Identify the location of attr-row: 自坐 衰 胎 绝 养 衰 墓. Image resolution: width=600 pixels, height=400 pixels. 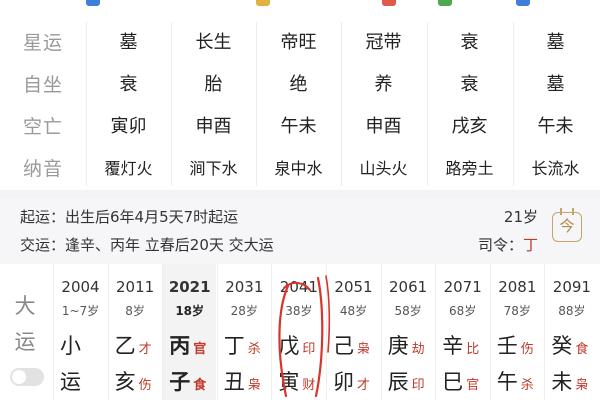
(300, 85).